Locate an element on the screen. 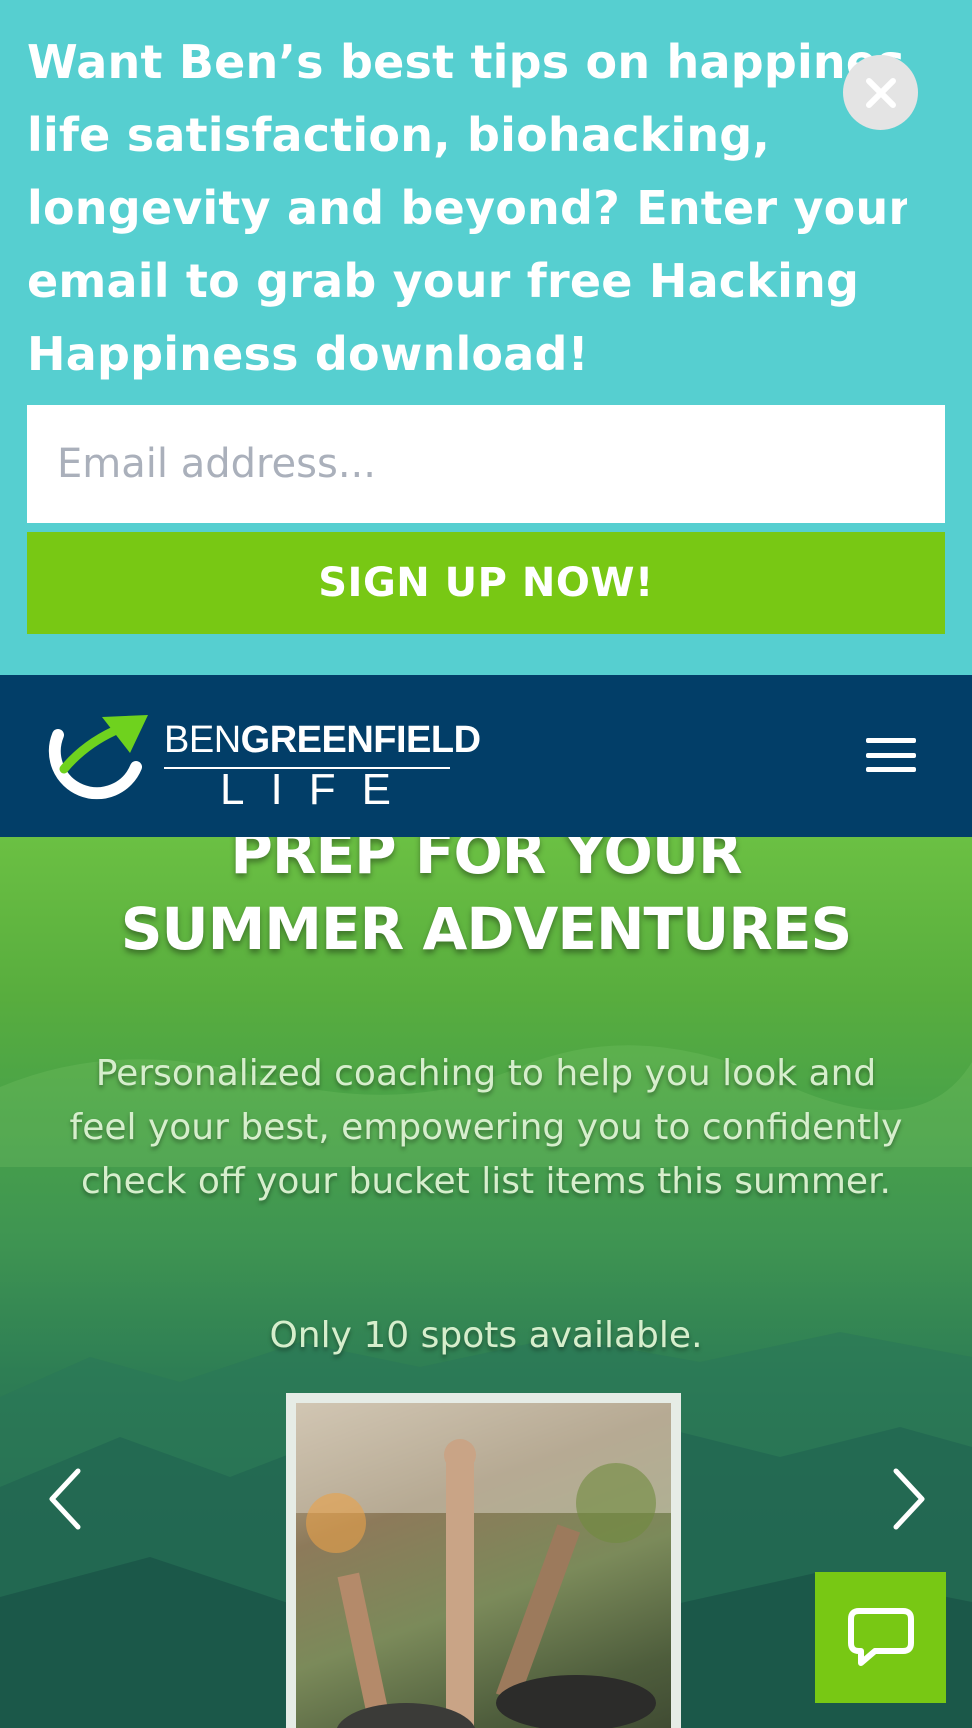  signup-button: SIGN UP NOW! is located at coordinates (486, 583).